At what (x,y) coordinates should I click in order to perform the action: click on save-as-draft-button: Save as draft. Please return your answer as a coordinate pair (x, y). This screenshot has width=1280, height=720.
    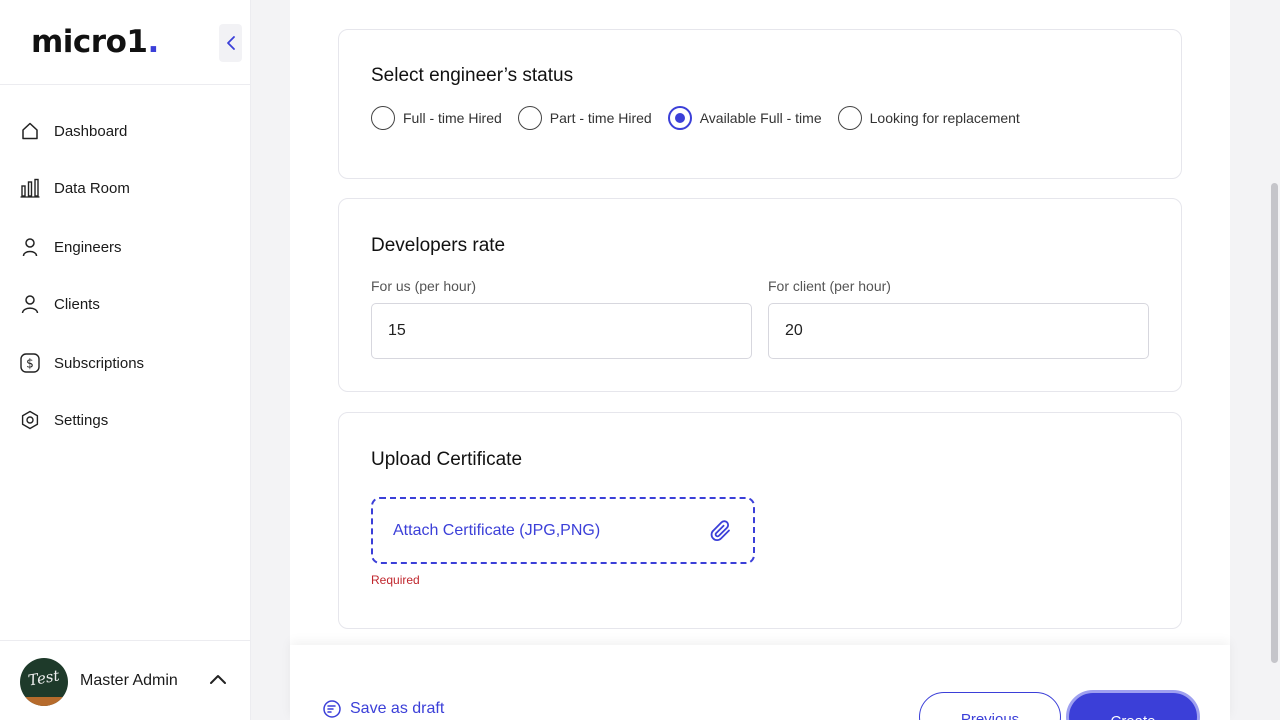
    Looking at the image, I should click on (383, 709).